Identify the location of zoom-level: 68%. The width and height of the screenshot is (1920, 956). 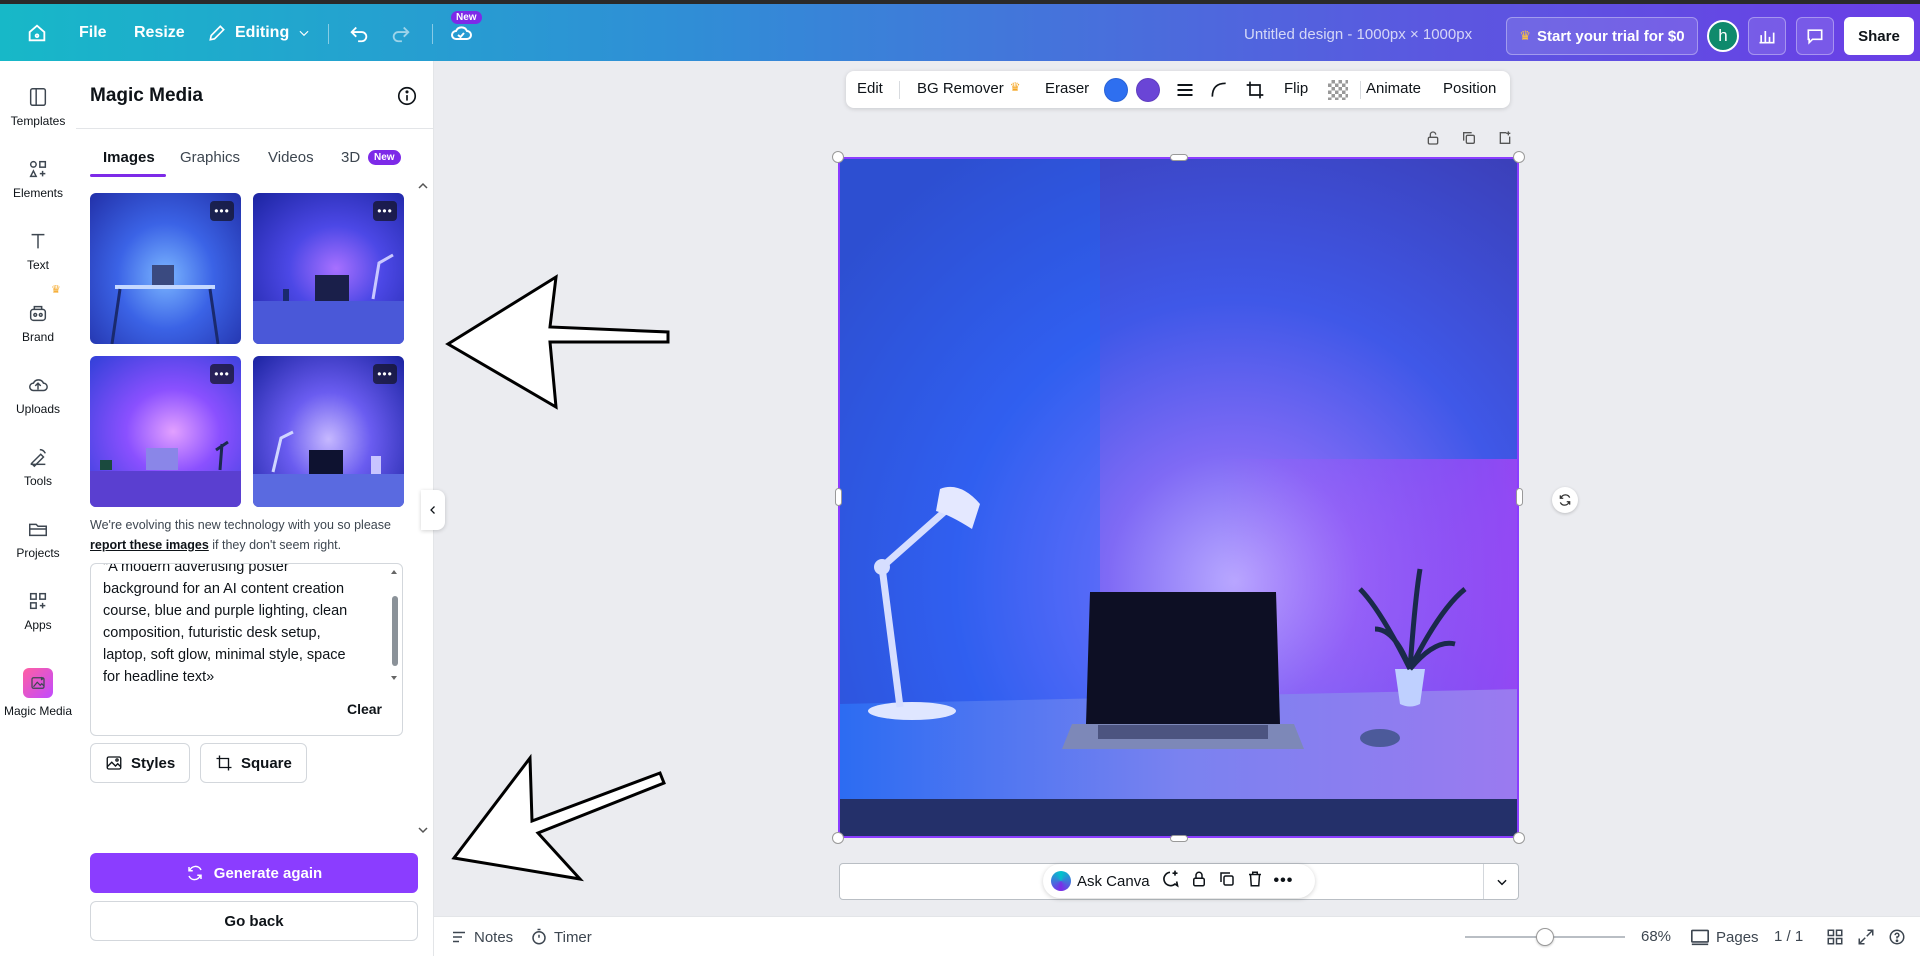
(1656, 936).